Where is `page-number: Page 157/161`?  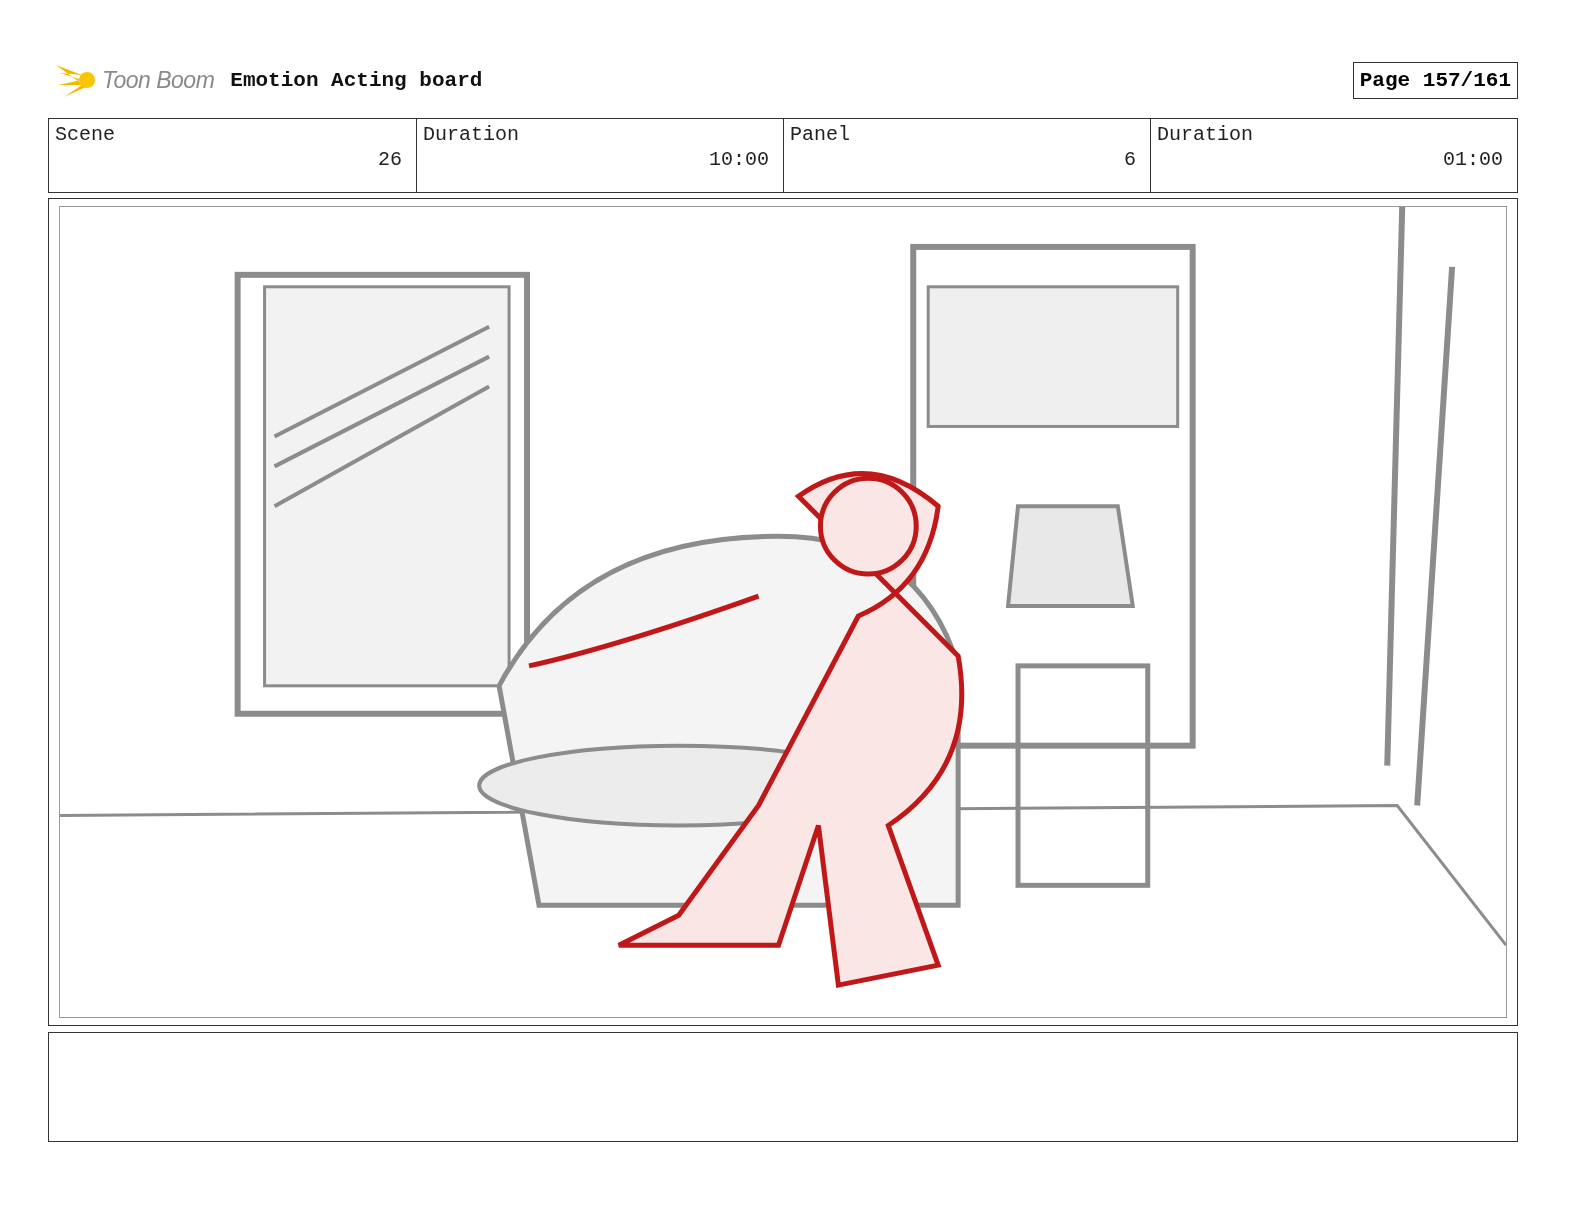 page-number: Page 157/161 is located at coordinates (1435, 80).